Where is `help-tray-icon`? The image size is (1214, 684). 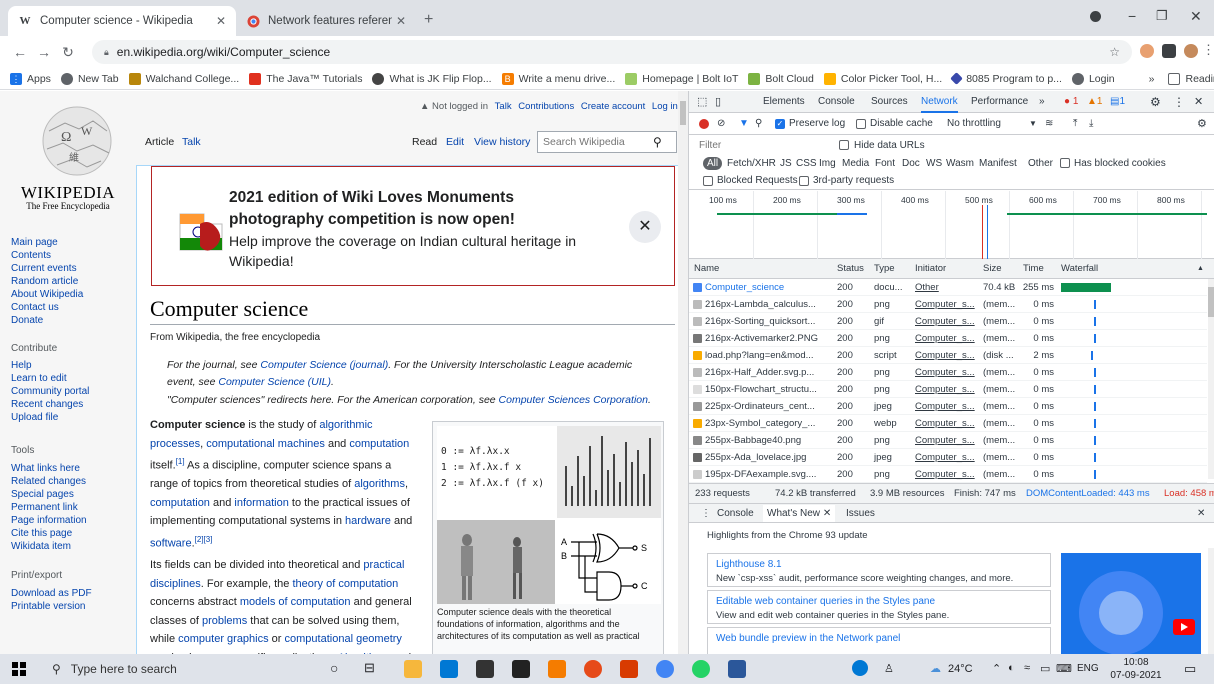 help-tray-icon is located at coordinates (860, 668).